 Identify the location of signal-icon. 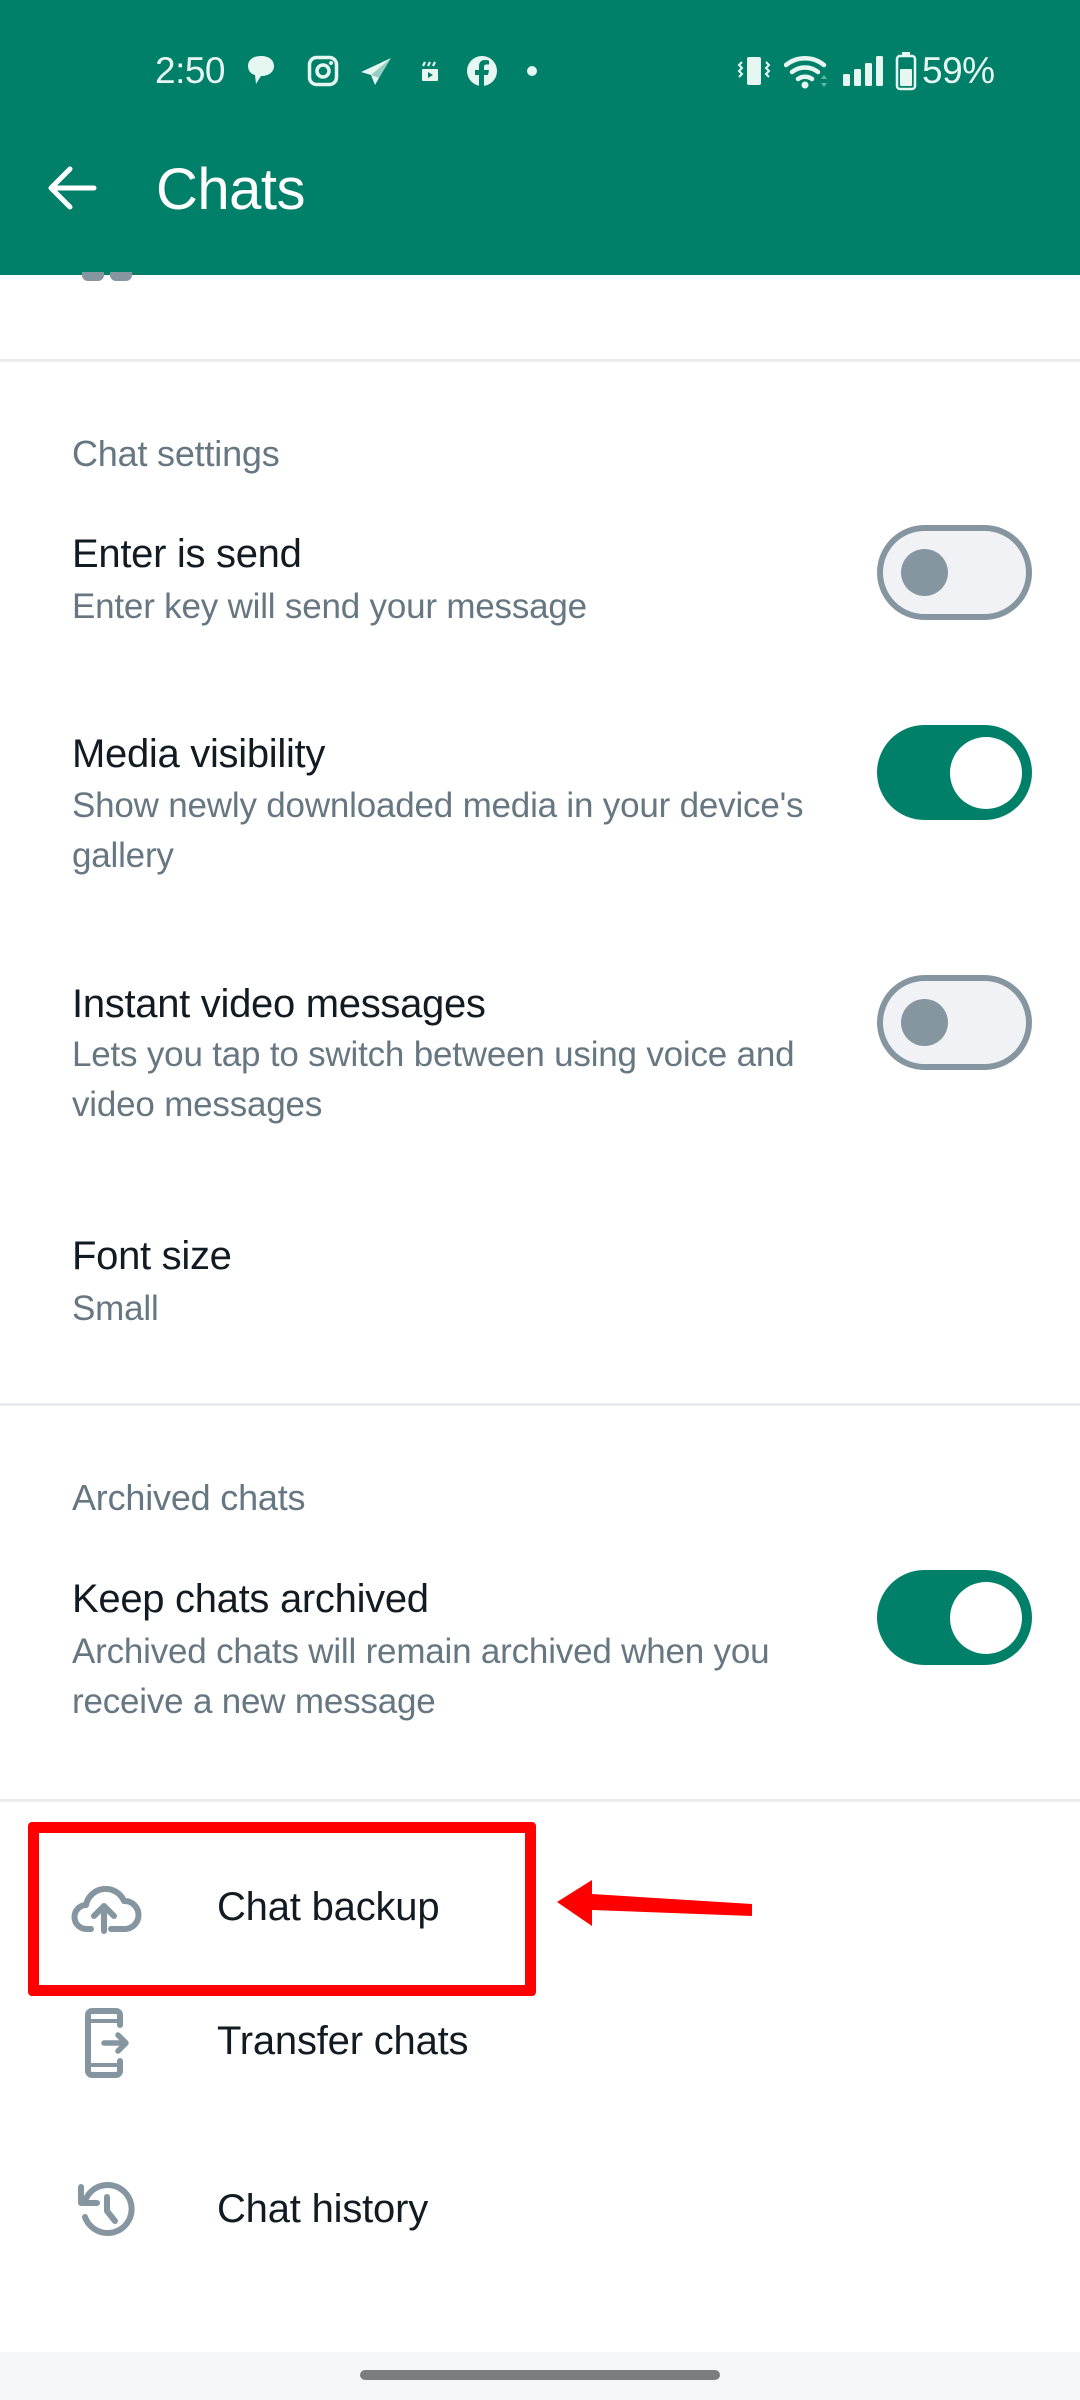
(863, 71).